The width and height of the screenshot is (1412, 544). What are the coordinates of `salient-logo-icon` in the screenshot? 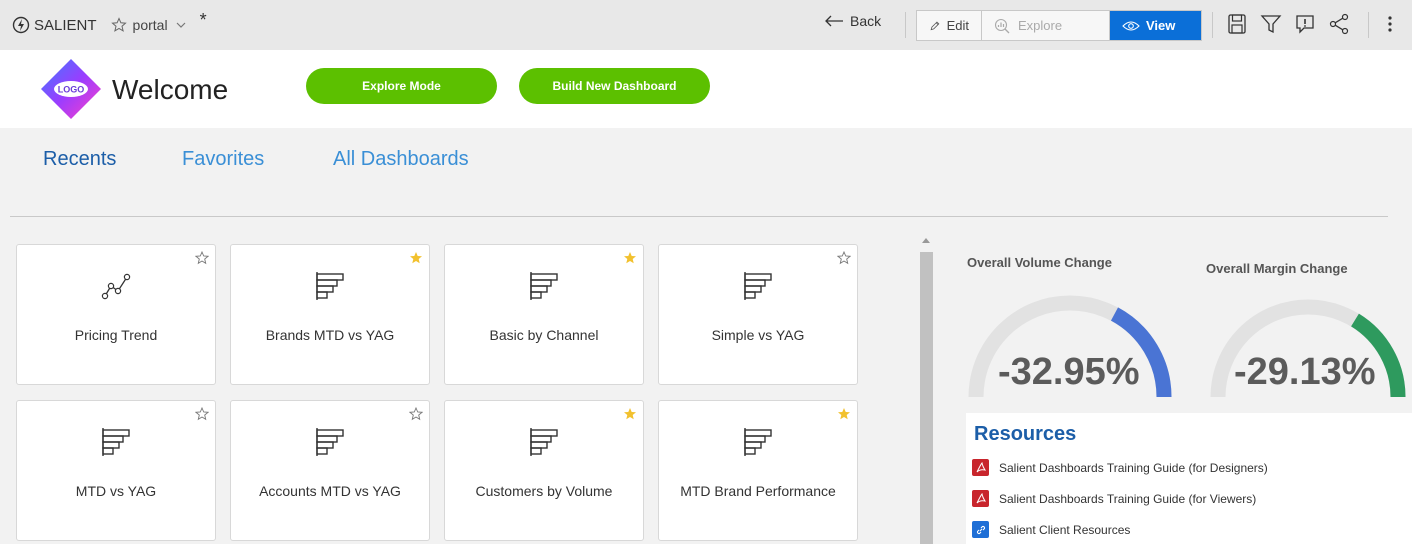 It's located at (21, 25).